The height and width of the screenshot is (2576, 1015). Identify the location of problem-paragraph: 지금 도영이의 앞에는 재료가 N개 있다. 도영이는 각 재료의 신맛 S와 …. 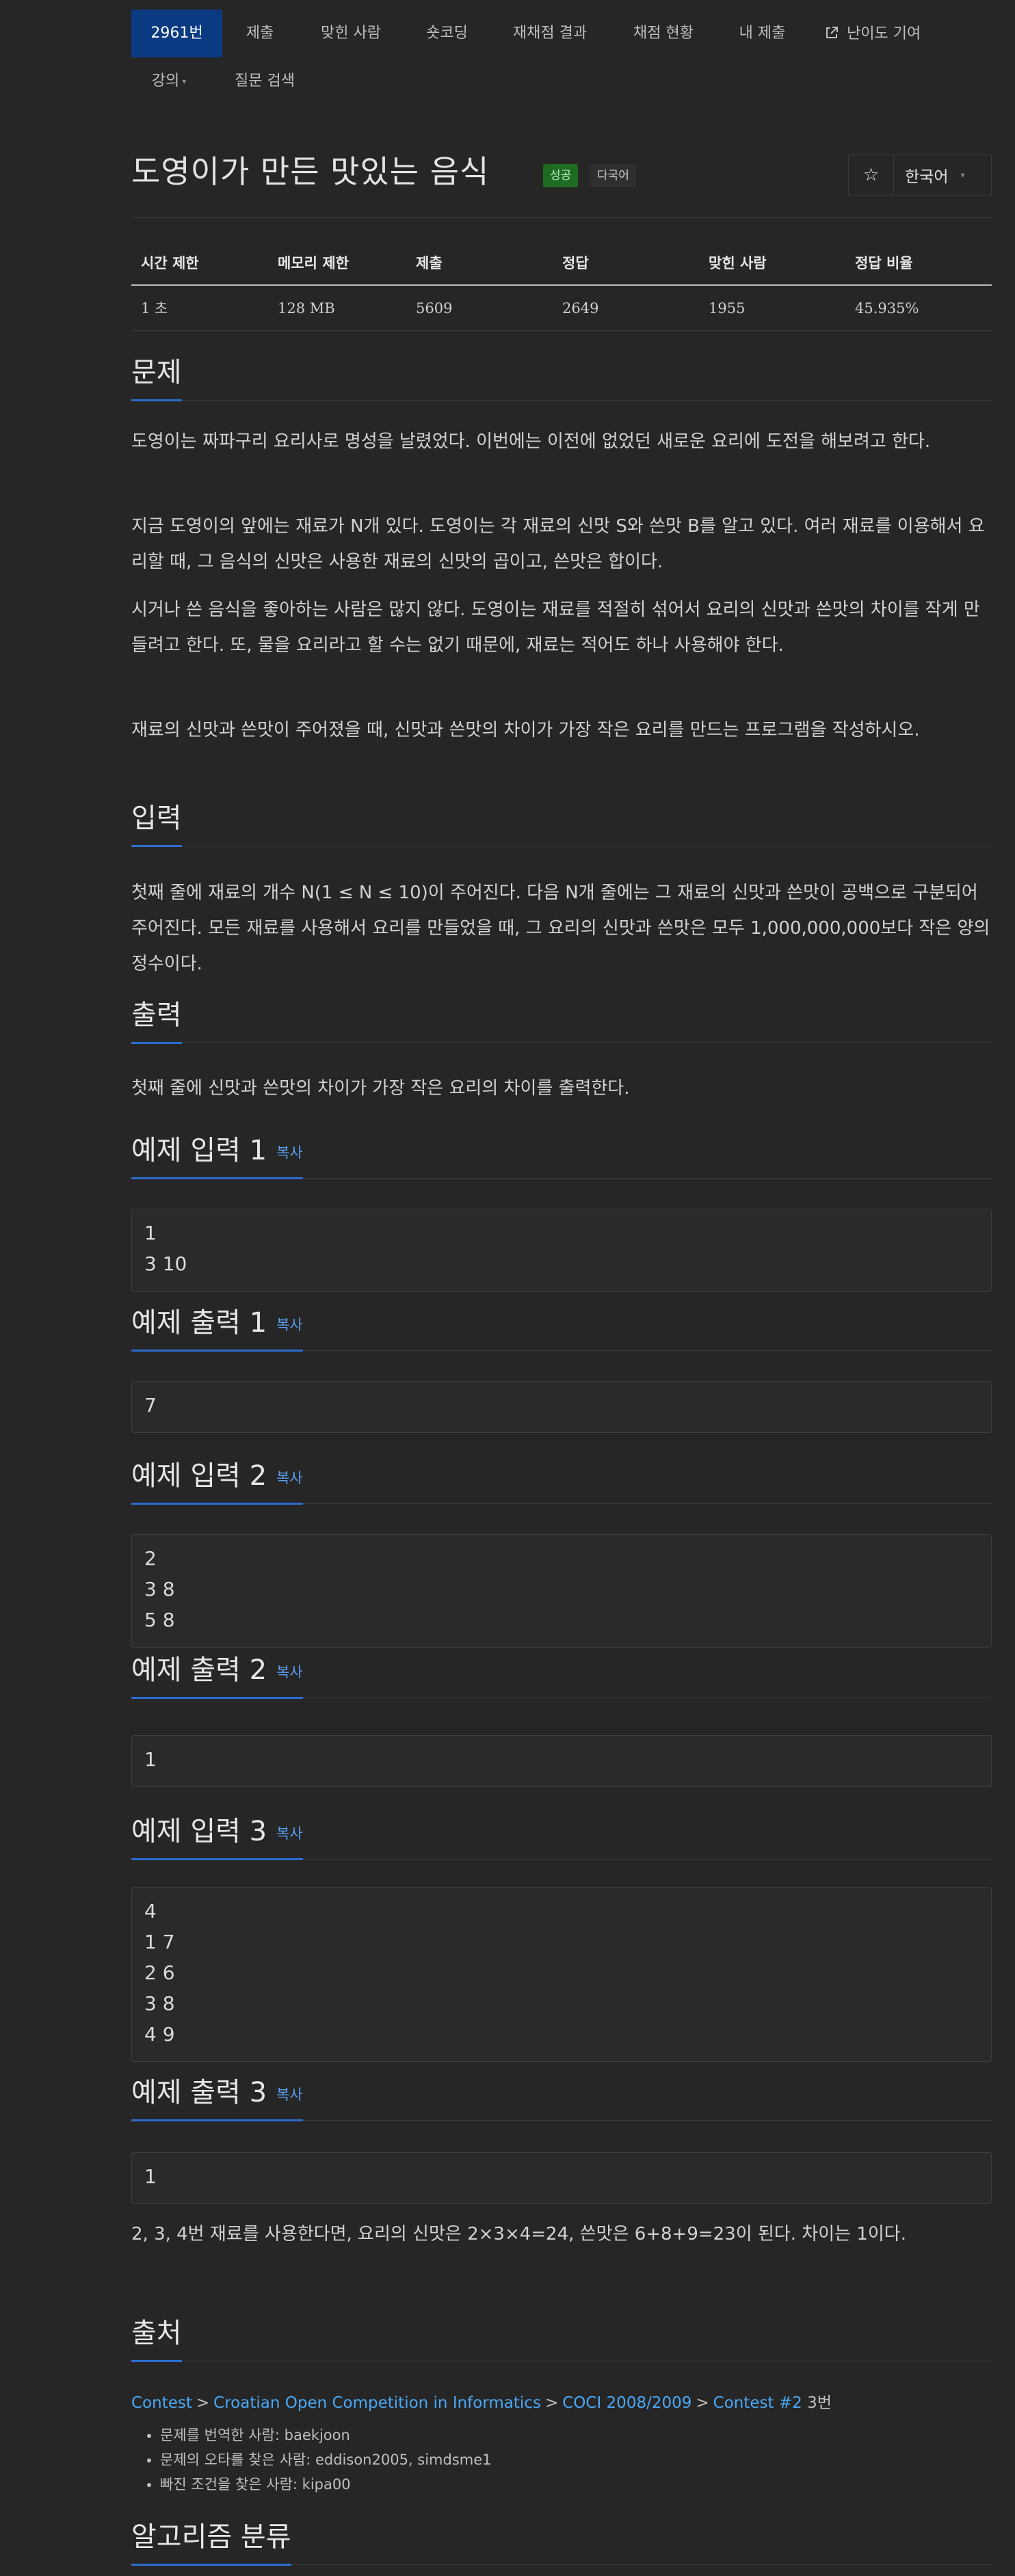
(558, 544).